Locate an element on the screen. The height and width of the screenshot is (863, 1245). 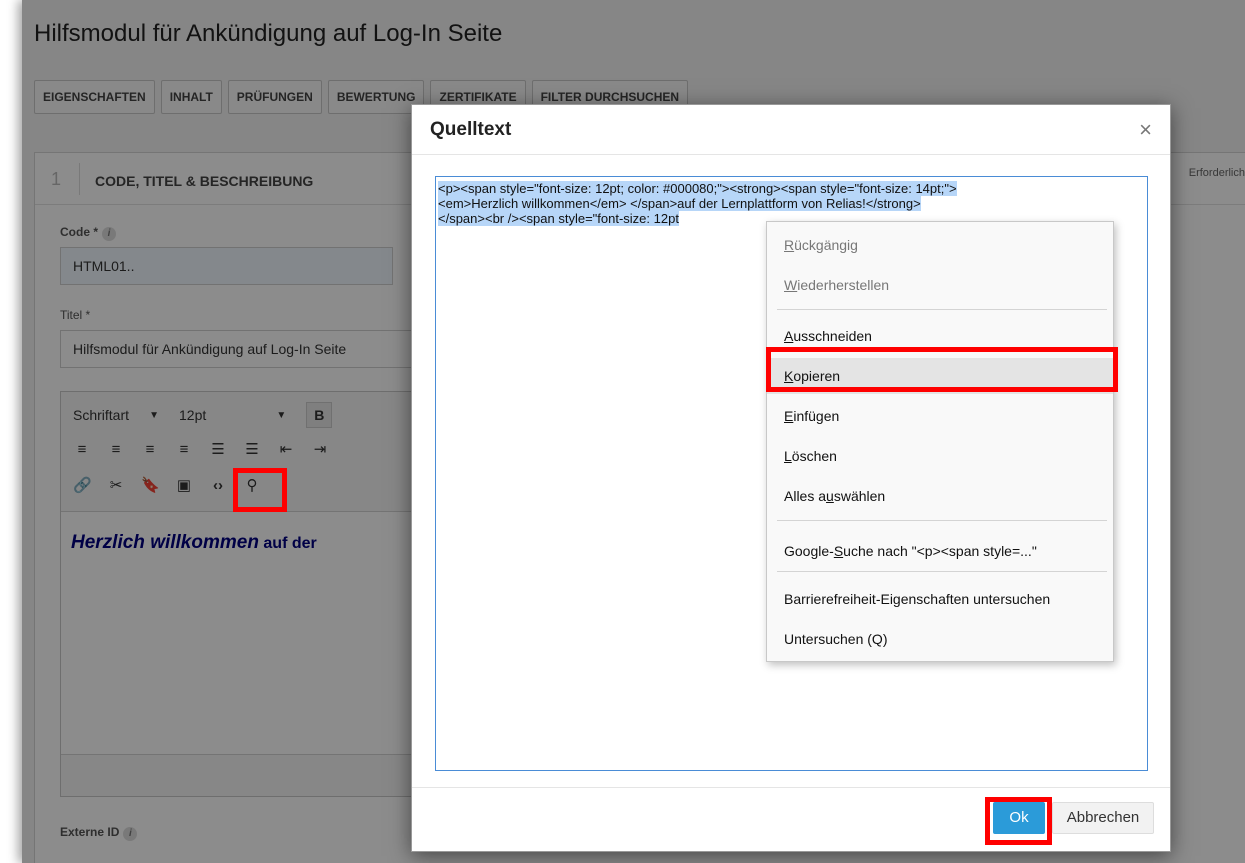
menu-item-google-search: Google-Suche nach "<p><span style=..." is located at coordinates (940, 551).